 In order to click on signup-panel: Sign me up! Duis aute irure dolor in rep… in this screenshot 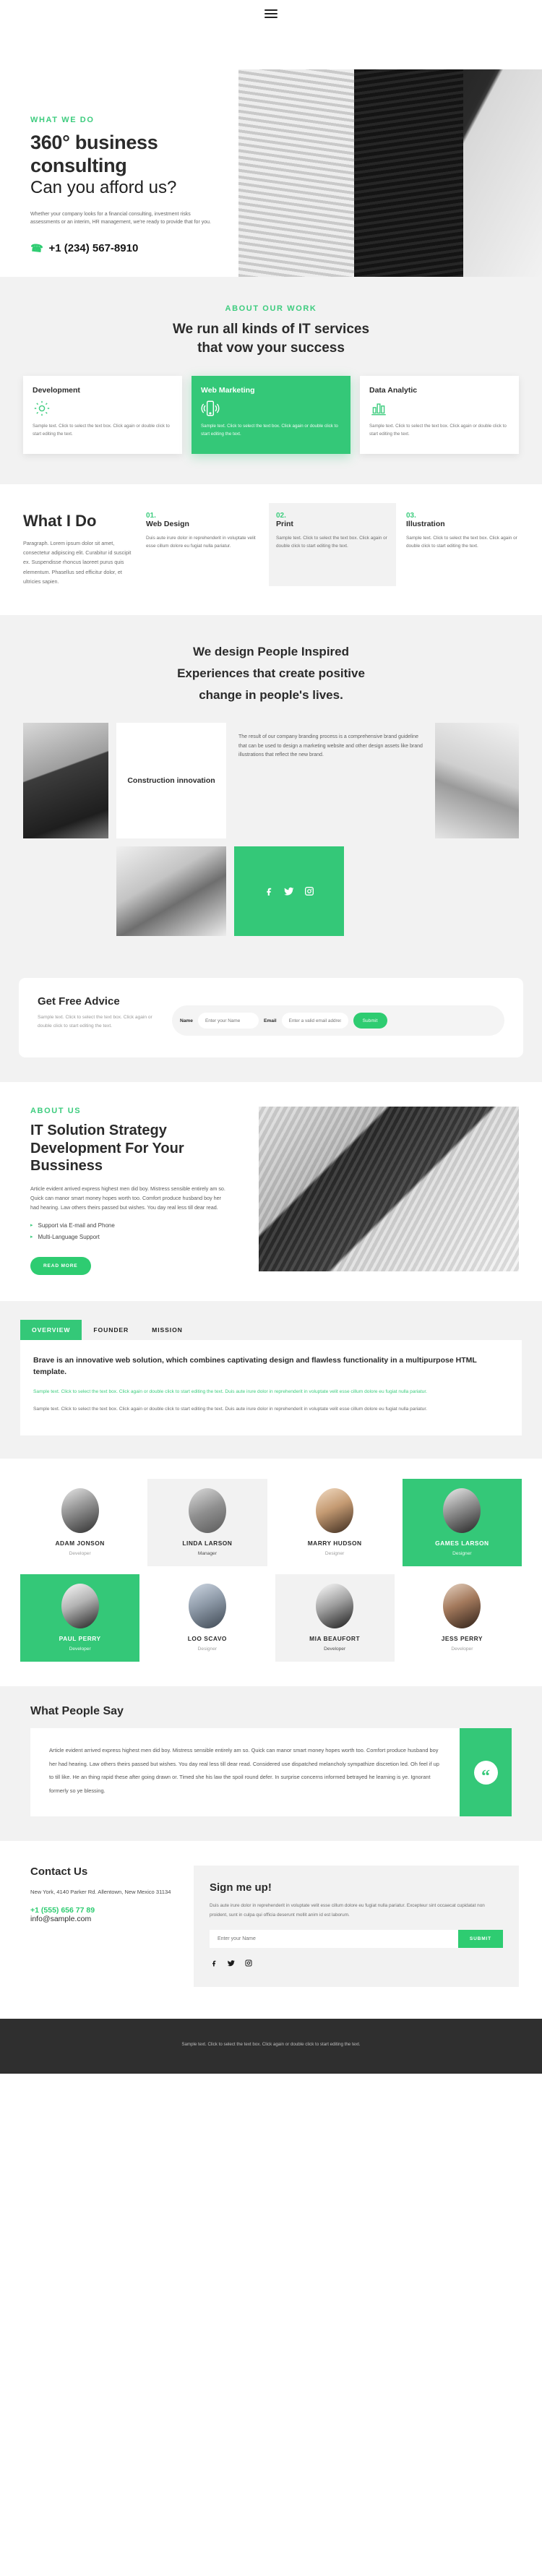, I will do `click(356, 1927)`.